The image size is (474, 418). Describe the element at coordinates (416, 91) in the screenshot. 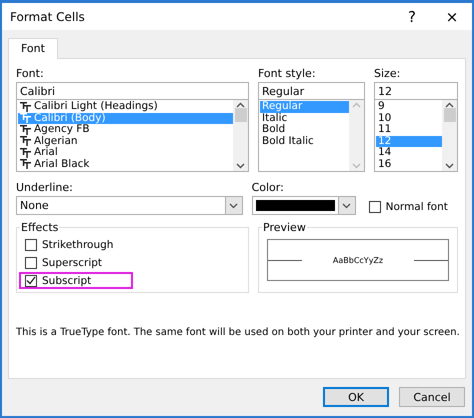

I see `text-field: 12` at that location.